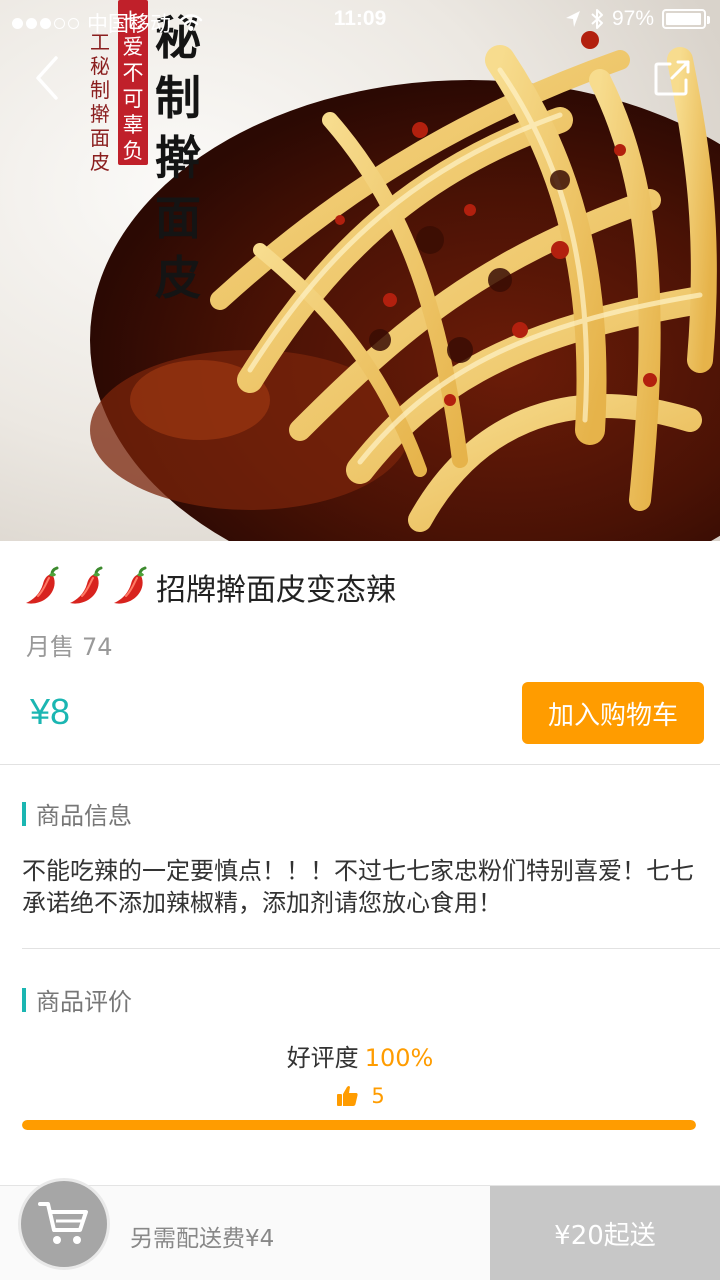 Image resolution: width=720 pixels, height=1280 pixels. What do you see at coordinates (399, 1058) in the screenshot?
I see `rating-value: 100%` at bounding box center [399, 1058].